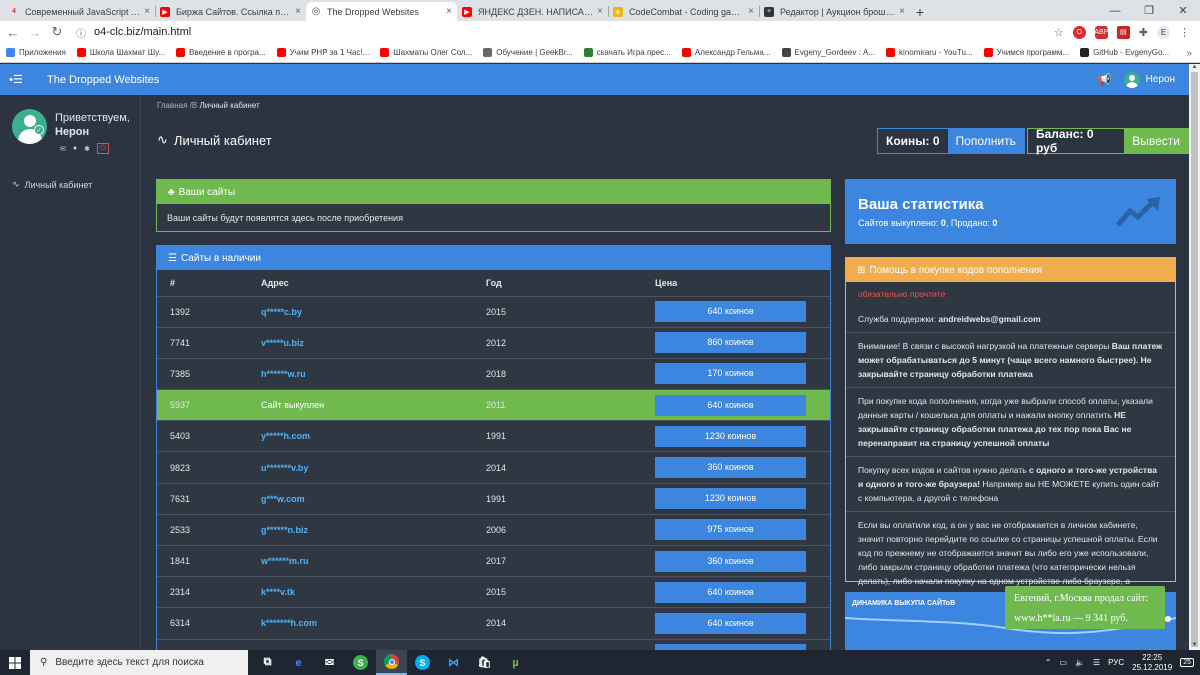  What do you see at coordinates (360, 662) in the screenshot?
I see `skype-icon: S` at bounding box center [360, 662].